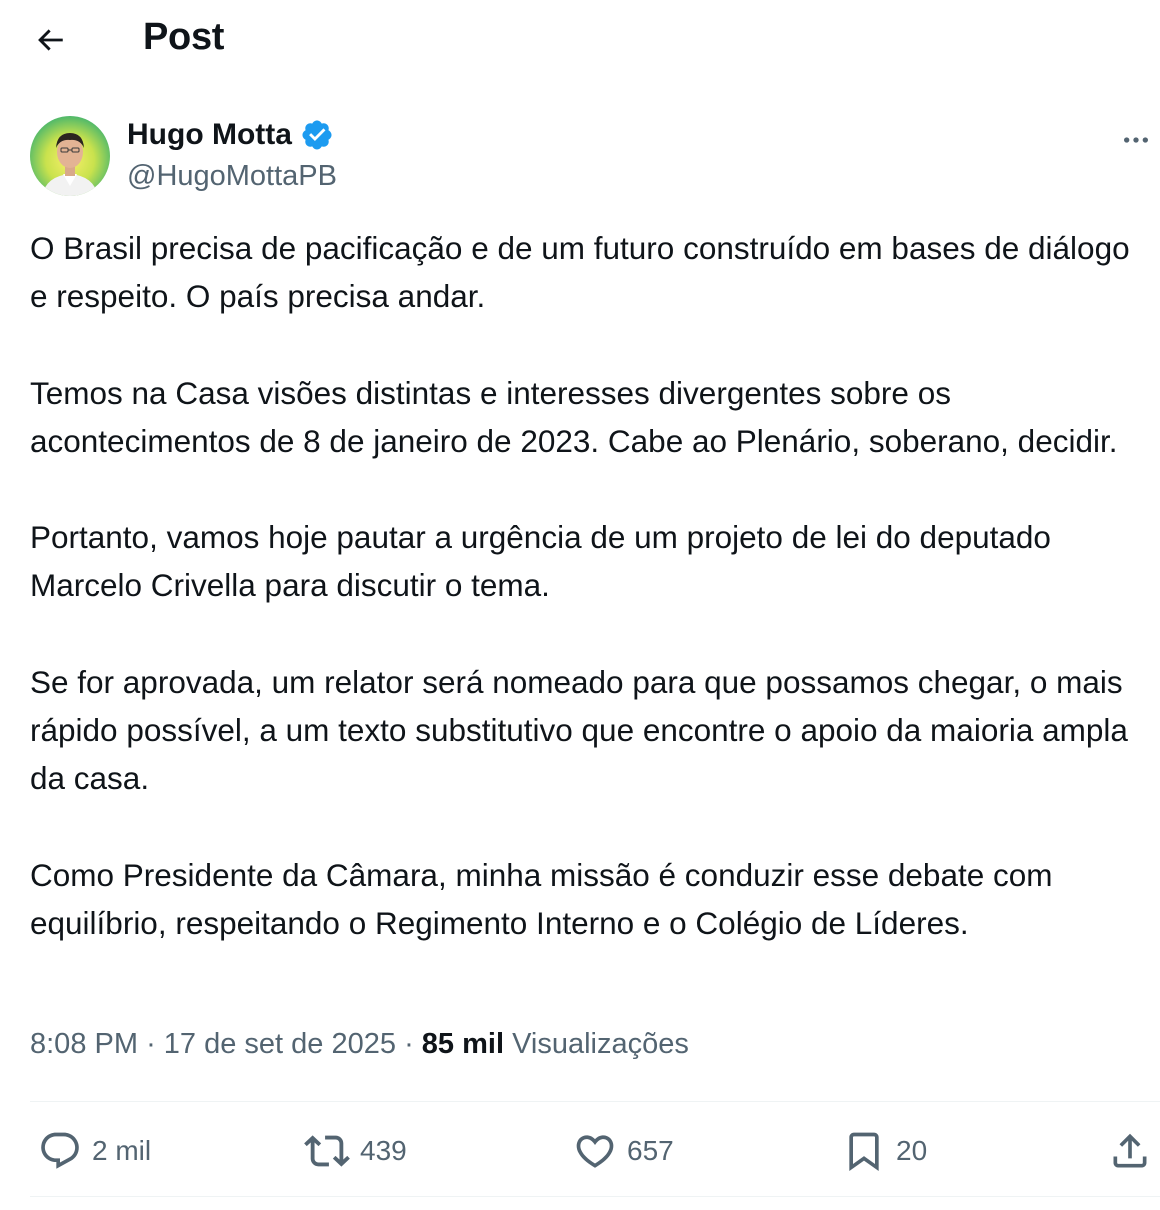 The image size is (1160, 1210). What do you see at coordinates (209, 135) in the screenshot?
I see `display-name: Hugo Motta` at bounding box center [209, 135].